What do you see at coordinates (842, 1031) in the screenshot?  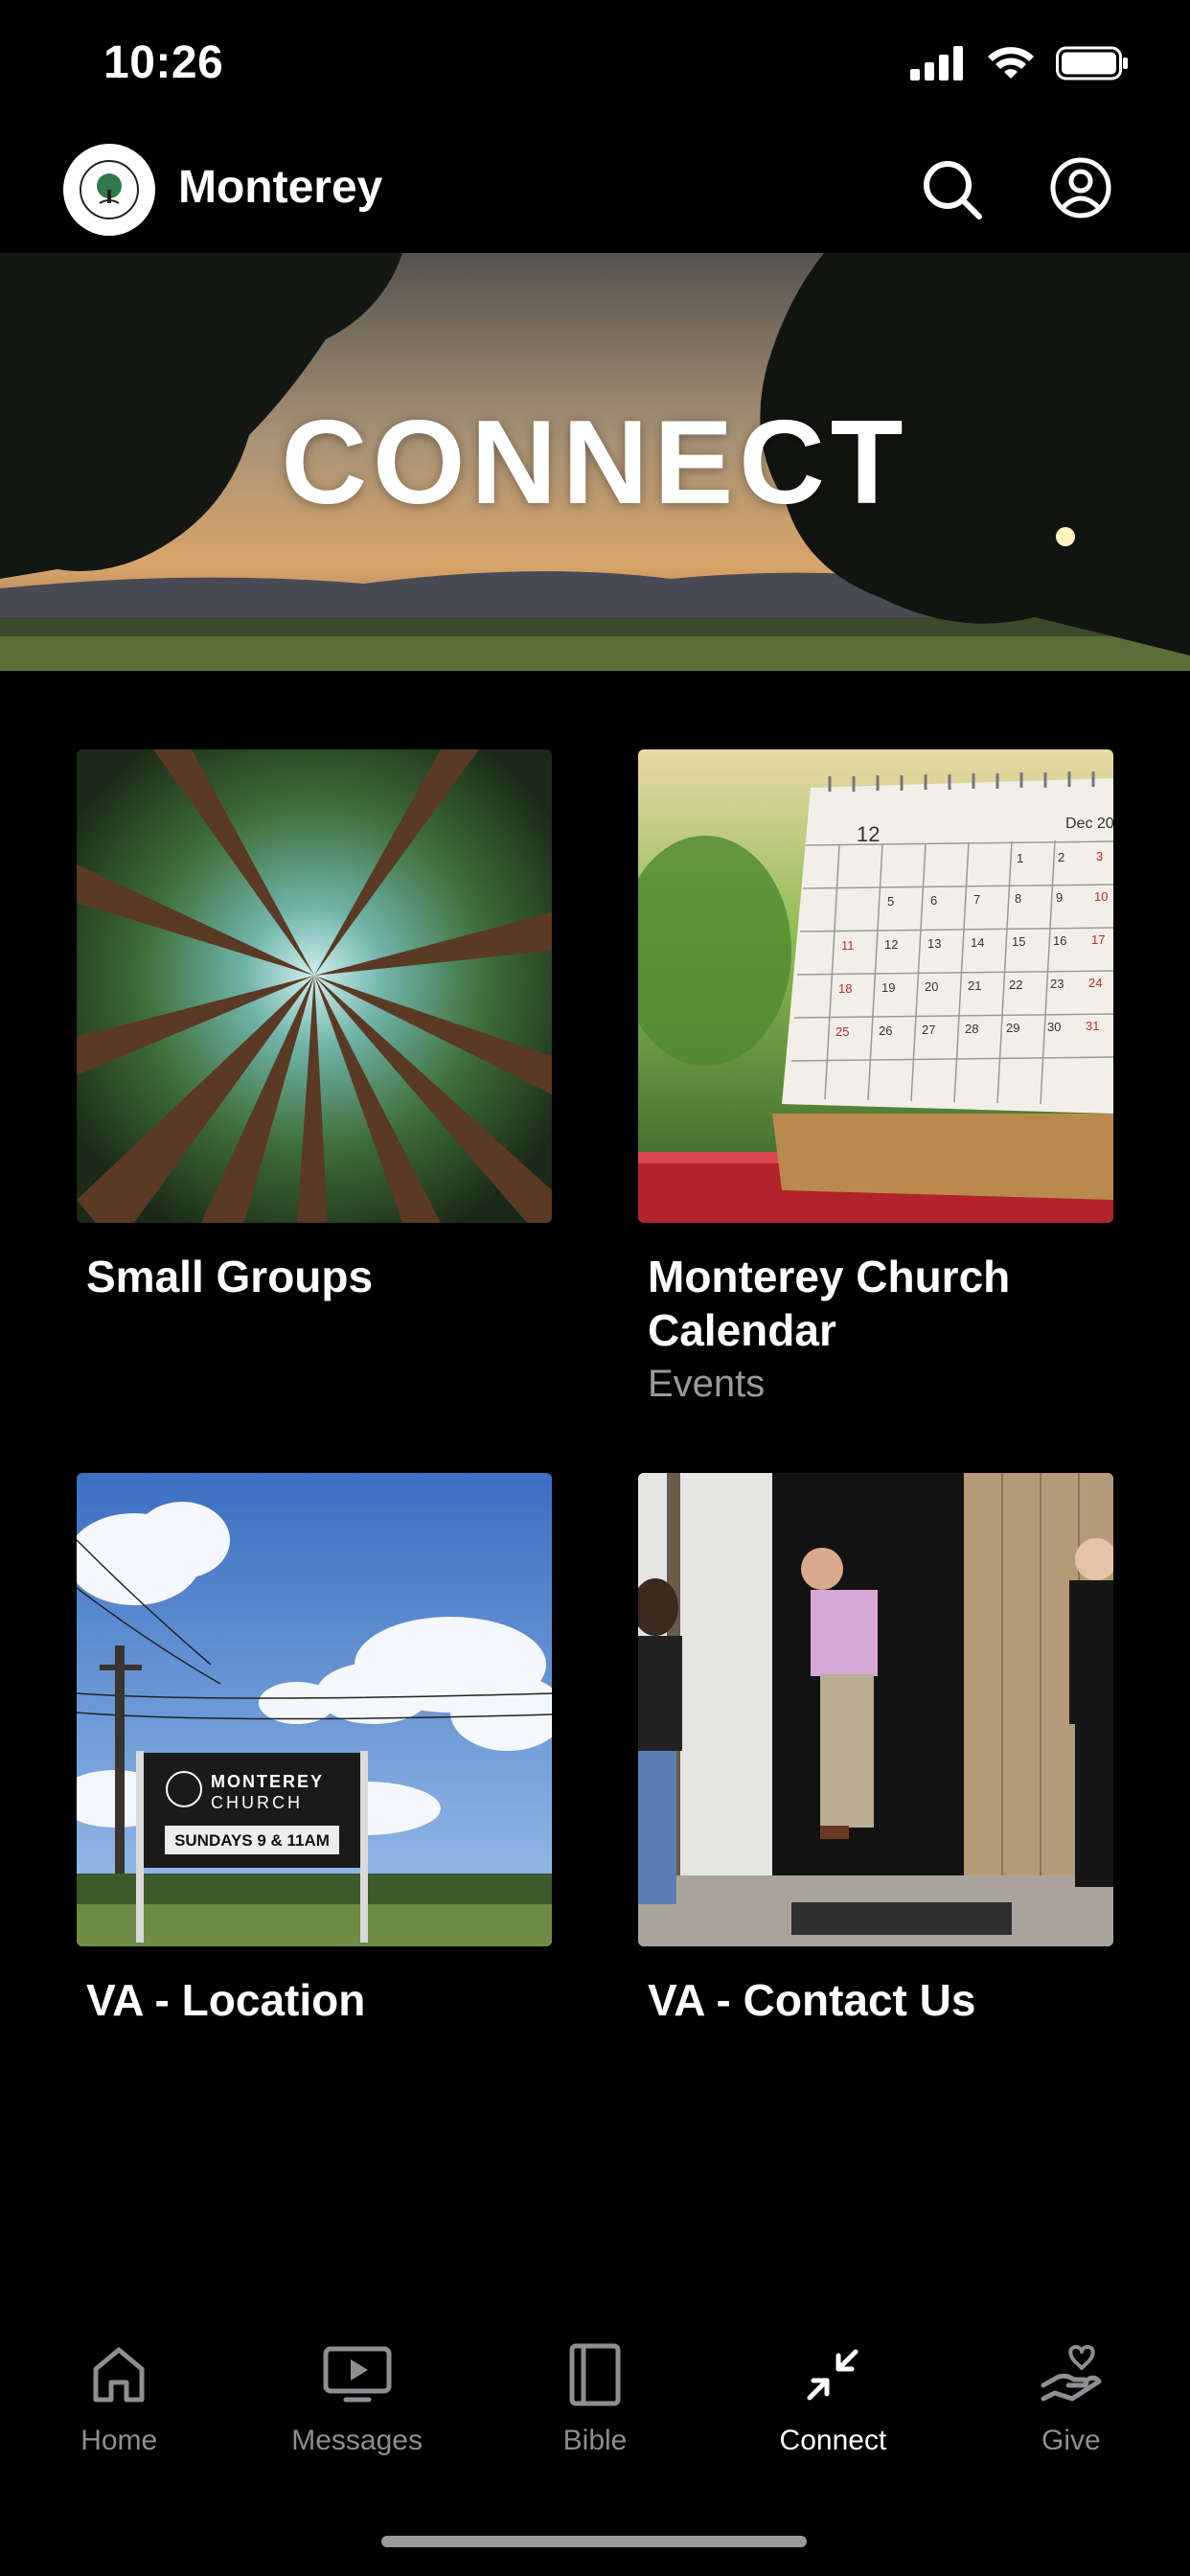 I see `calendar-day: 25` at bounding box center [842, 1031].